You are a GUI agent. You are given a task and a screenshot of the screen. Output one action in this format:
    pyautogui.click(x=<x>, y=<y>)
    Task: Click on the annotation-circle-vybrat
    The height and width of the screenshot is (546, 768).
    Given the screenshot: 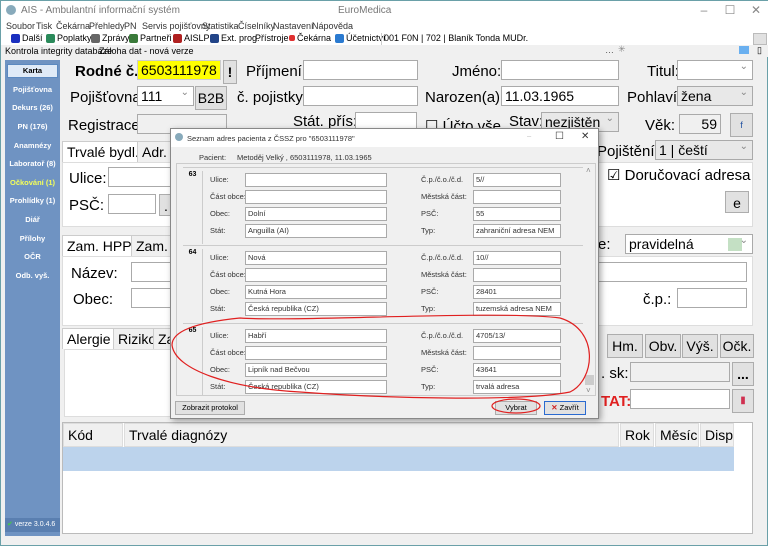 What is the action you would take?
    pyautogui.click(x=516, y=406)
    